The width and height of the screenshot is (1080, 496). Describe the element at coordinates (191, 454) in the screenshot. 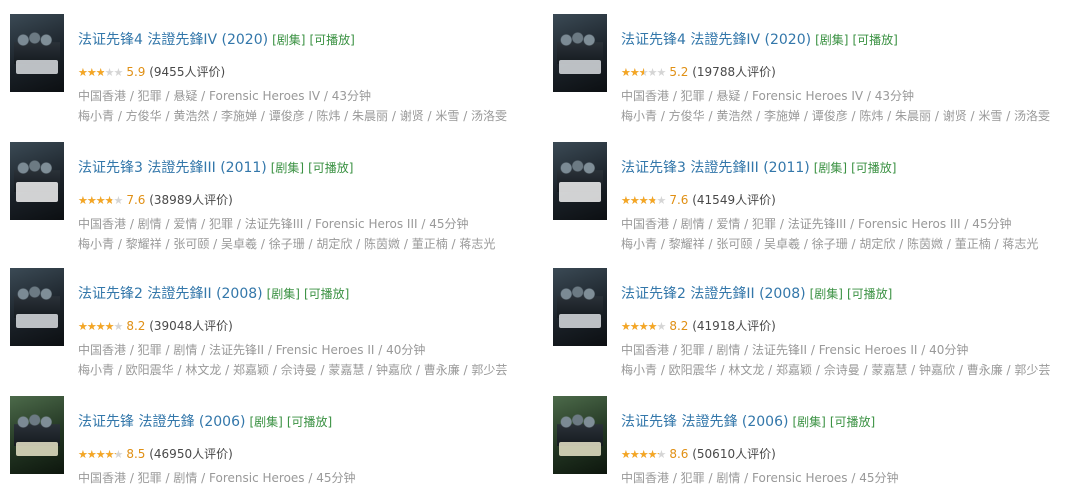

I see `rating-votes: (46950人评价)` at that location.